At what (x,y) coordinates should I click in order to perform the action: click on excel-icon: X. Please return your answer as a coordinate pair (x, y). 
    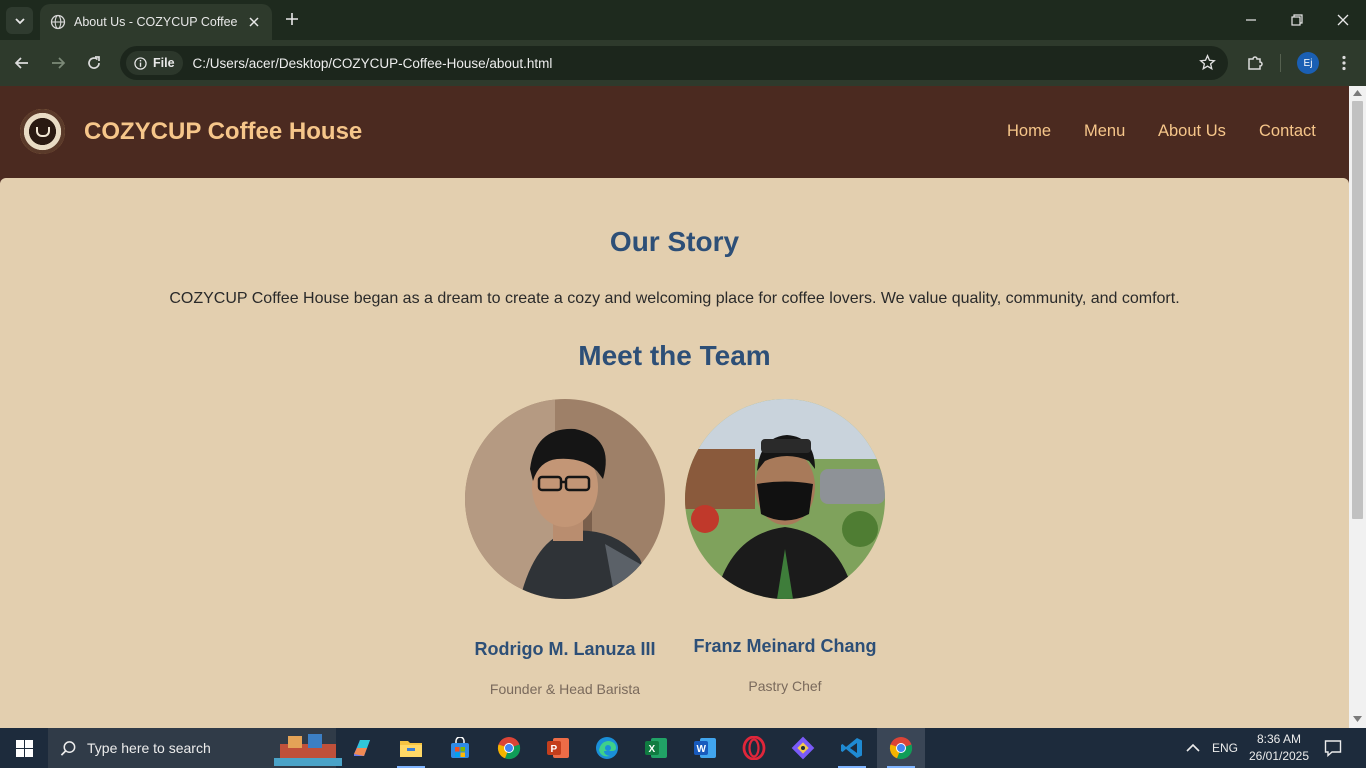
    Looking at the image, I should click on (656, 748).